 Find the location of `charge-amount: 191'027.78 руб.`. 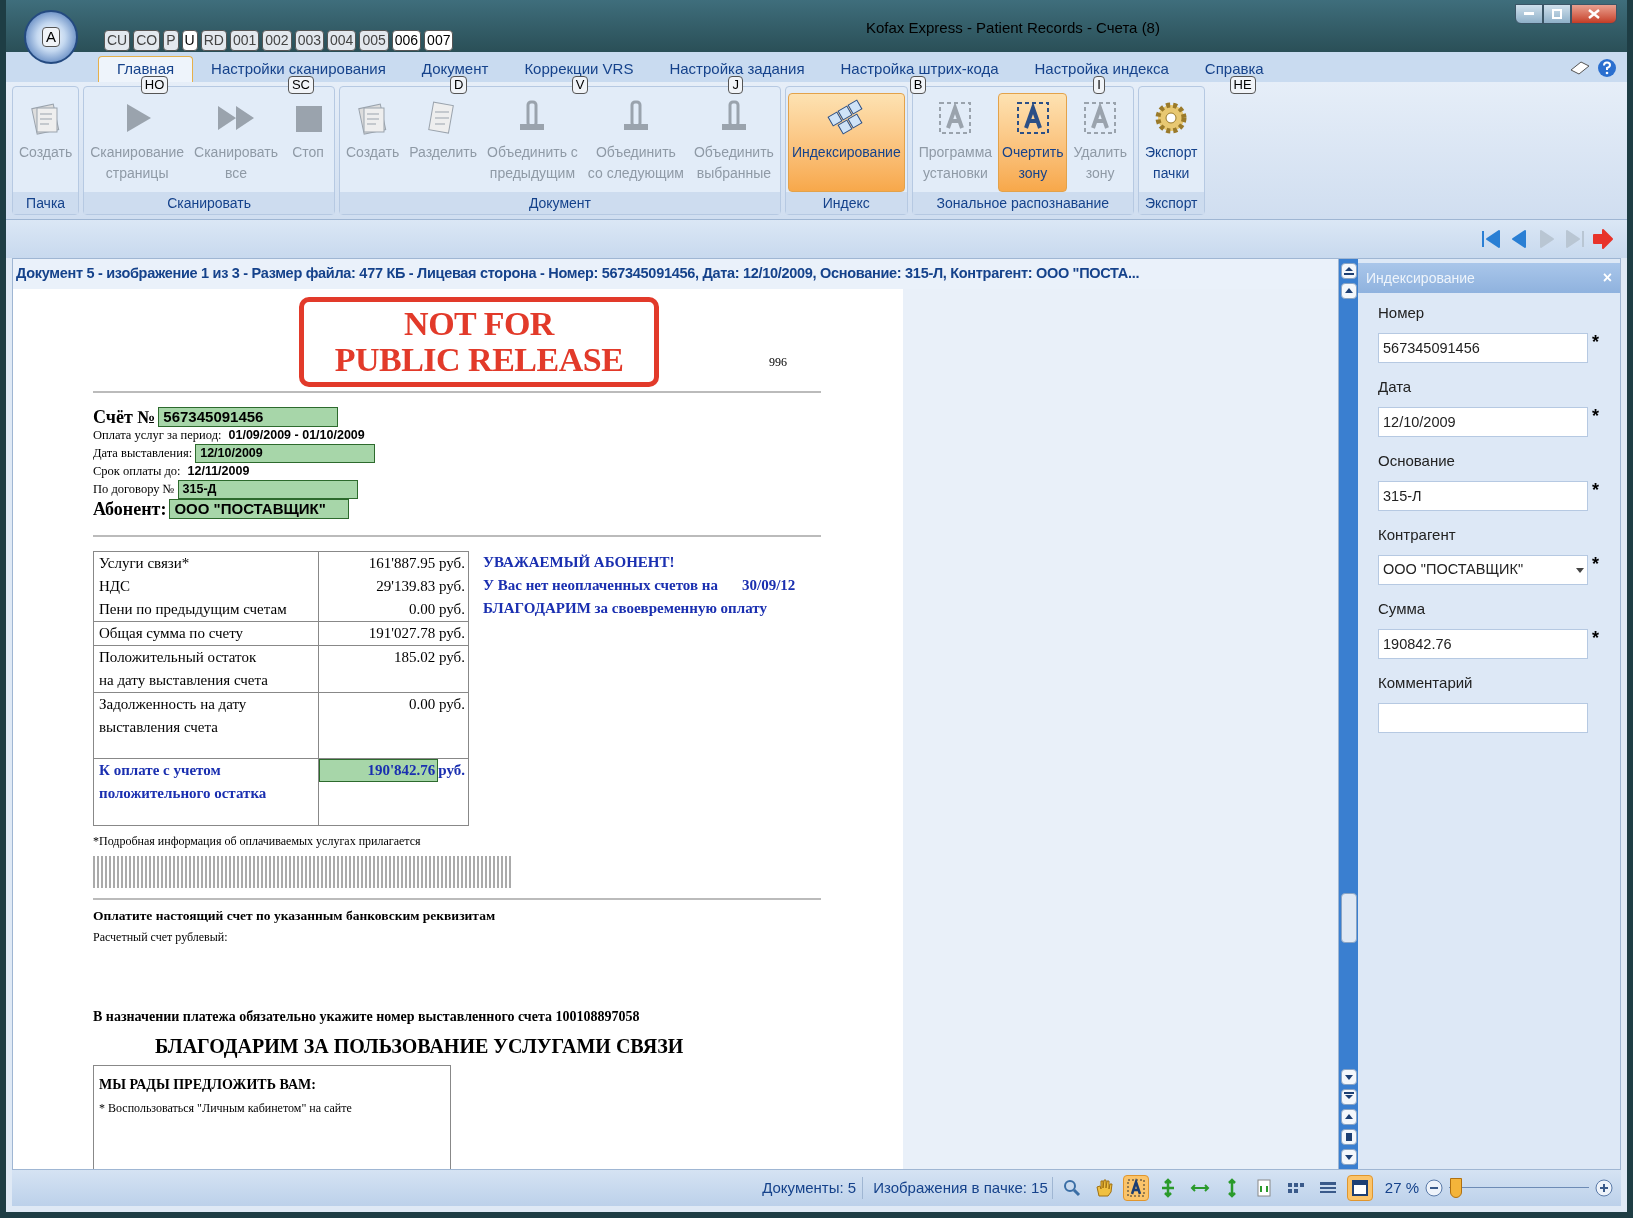

charge-amount: 191'027.78 руб. is located at coordinates (416, 633).